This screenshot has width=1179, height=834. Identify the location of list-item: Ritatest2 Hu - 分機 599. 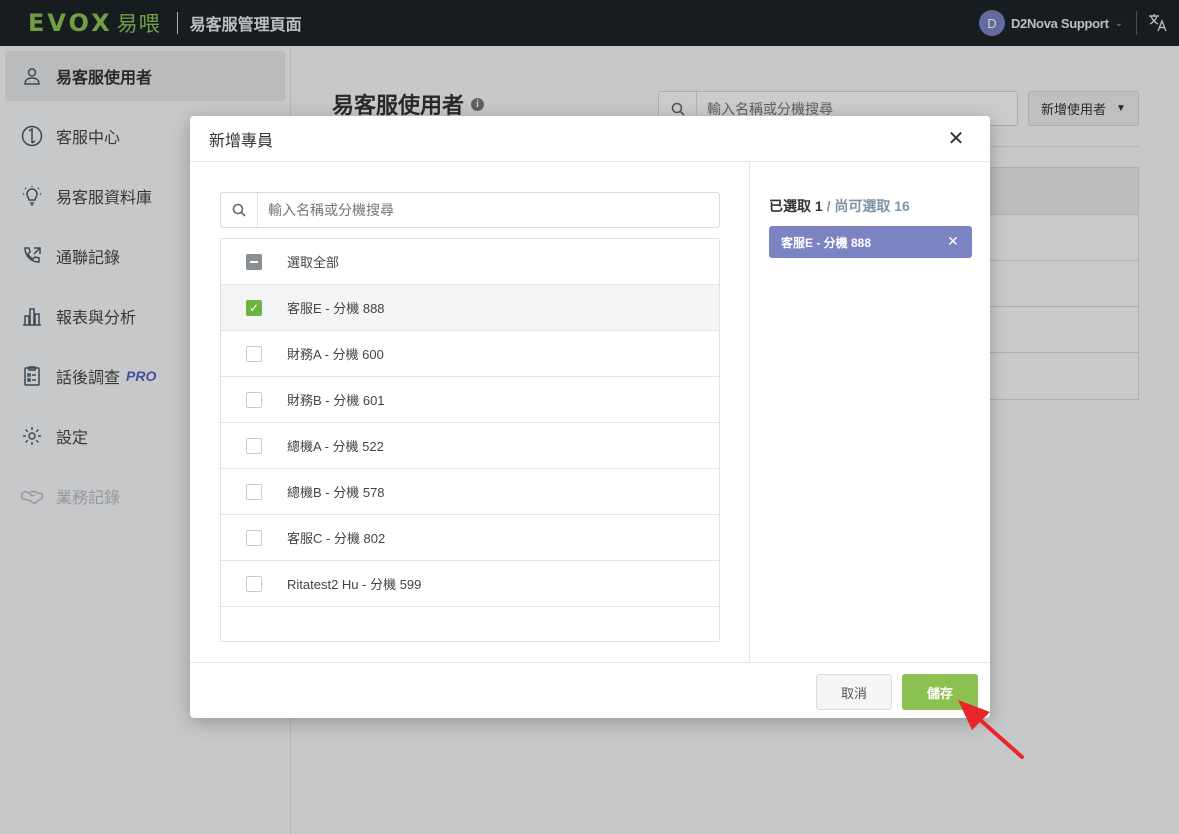
(470, 584).